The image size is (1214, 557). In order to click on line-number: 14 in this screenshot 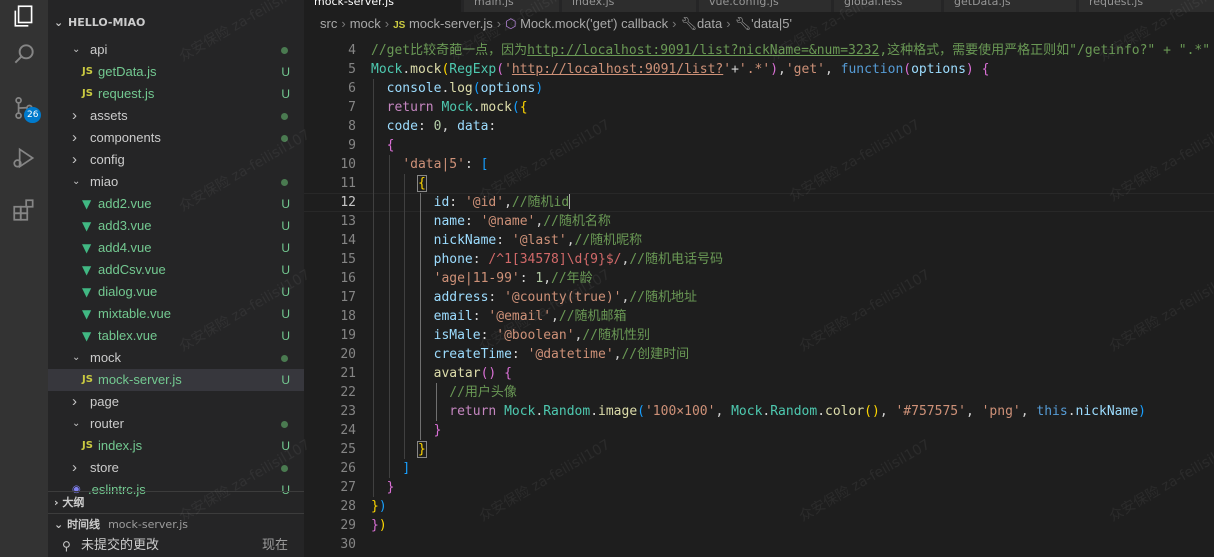, I will do `click(348, 240)`.